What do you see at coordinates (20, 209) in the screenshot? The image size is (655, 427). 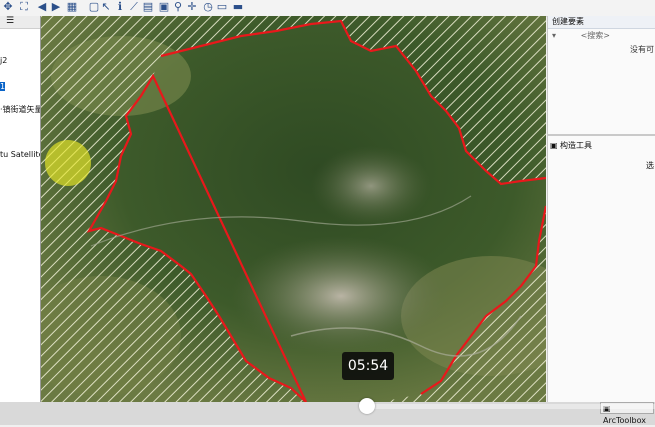 I see `table-of-contents-panel: ☰ j2 1 ·镇街道矢量 tu Satellite` at bounding box center [20, 209].